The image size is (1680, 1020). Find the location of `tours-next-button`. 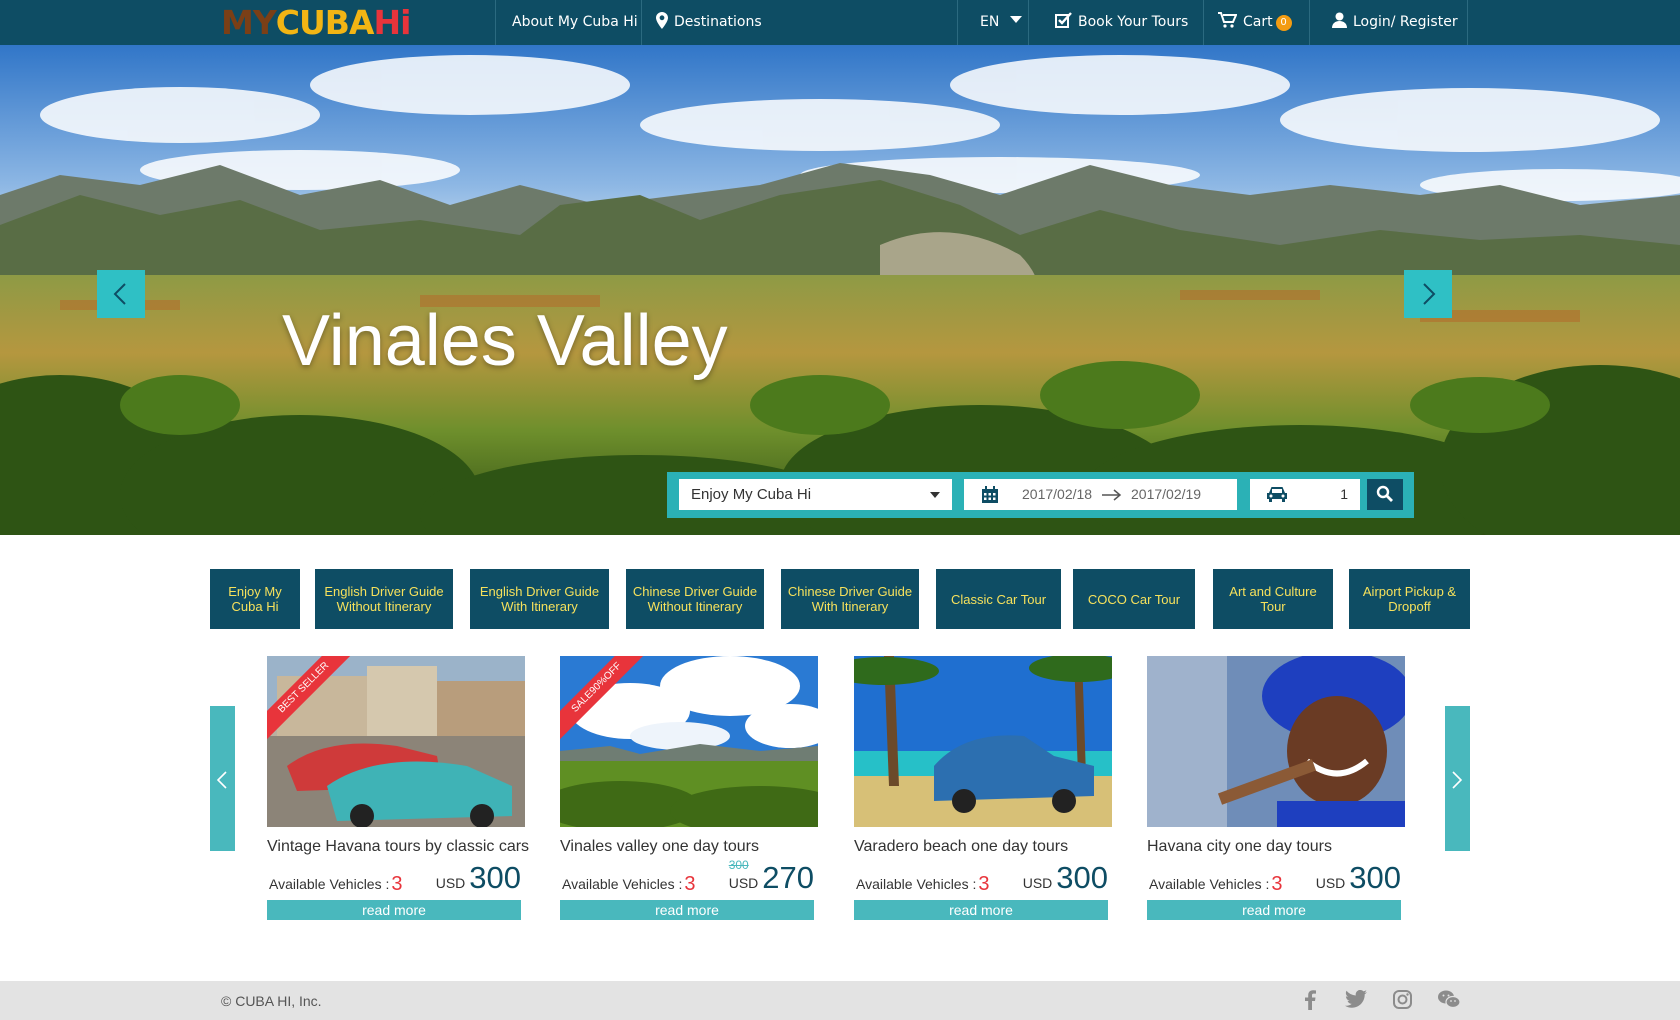

tours-next-button is located at coordinates (1457, 778).